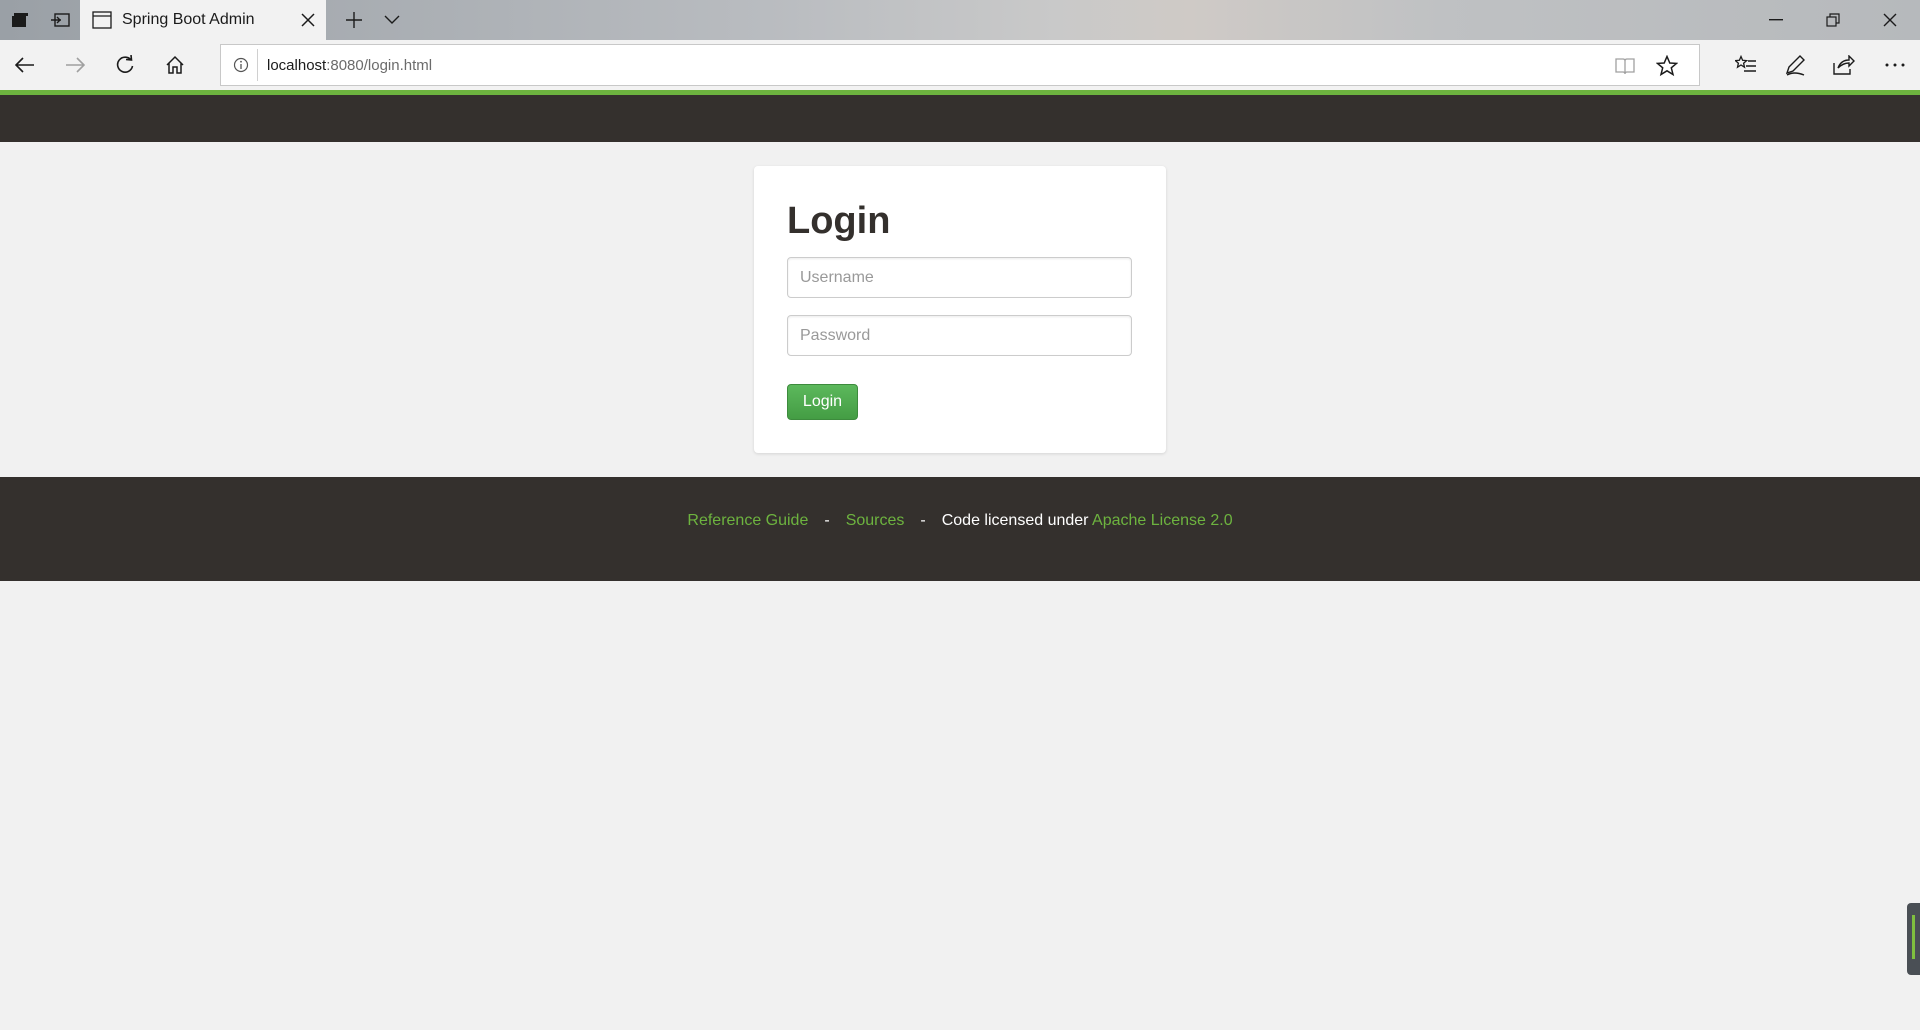 The width and height of the screenshot is (1920, 1030). Describe the element at coordinates (1162, 520) in the screenshot. I see `apache-license-link: Apache License 2.0` at that location.